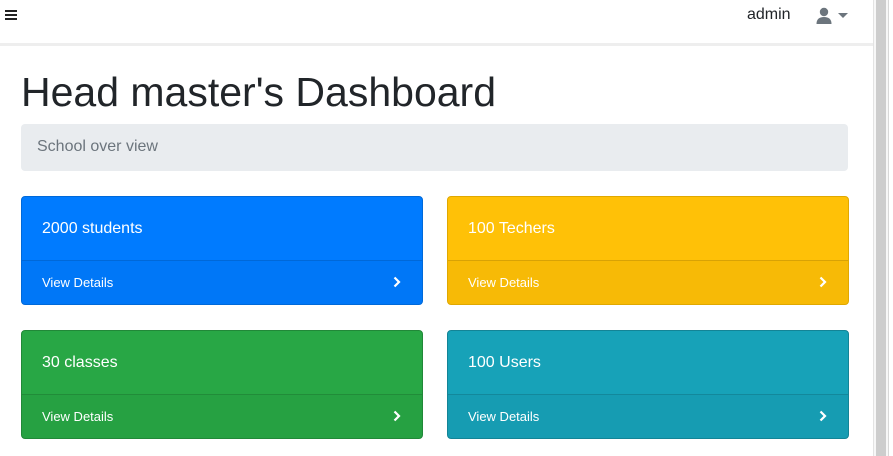 The width and height of the screenshot is (893, 456). What do you see at coordinates (434, 147) in the screenshot?
I see `breadcrumb: School over view` at bounding box center [434, 147].